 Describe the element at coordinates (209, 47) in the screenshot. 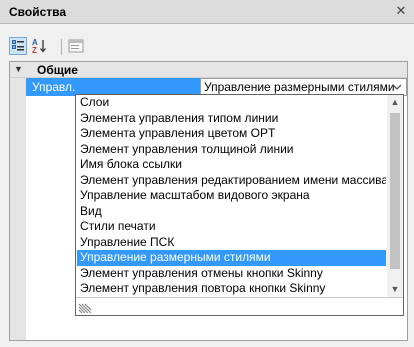

I see `properties-toolbar: A Z` at that location.